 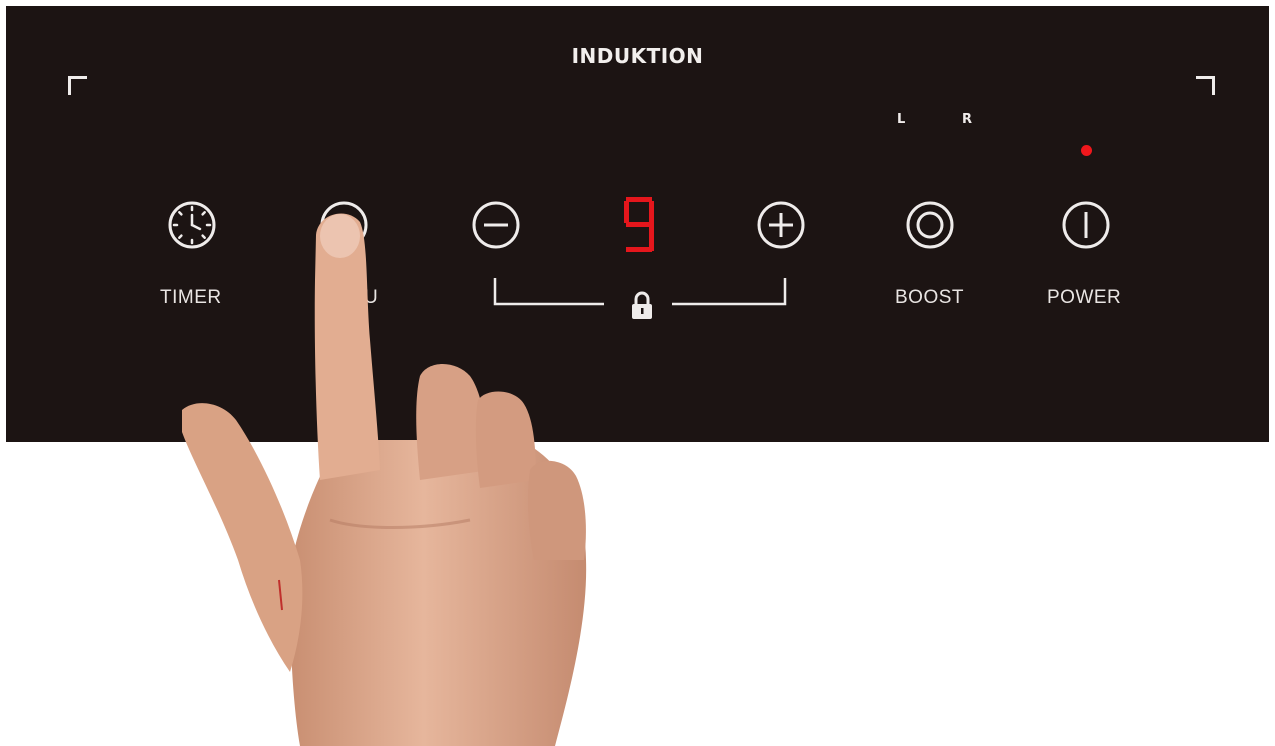 I want to click on boost-button, so click(x=930, y=225).